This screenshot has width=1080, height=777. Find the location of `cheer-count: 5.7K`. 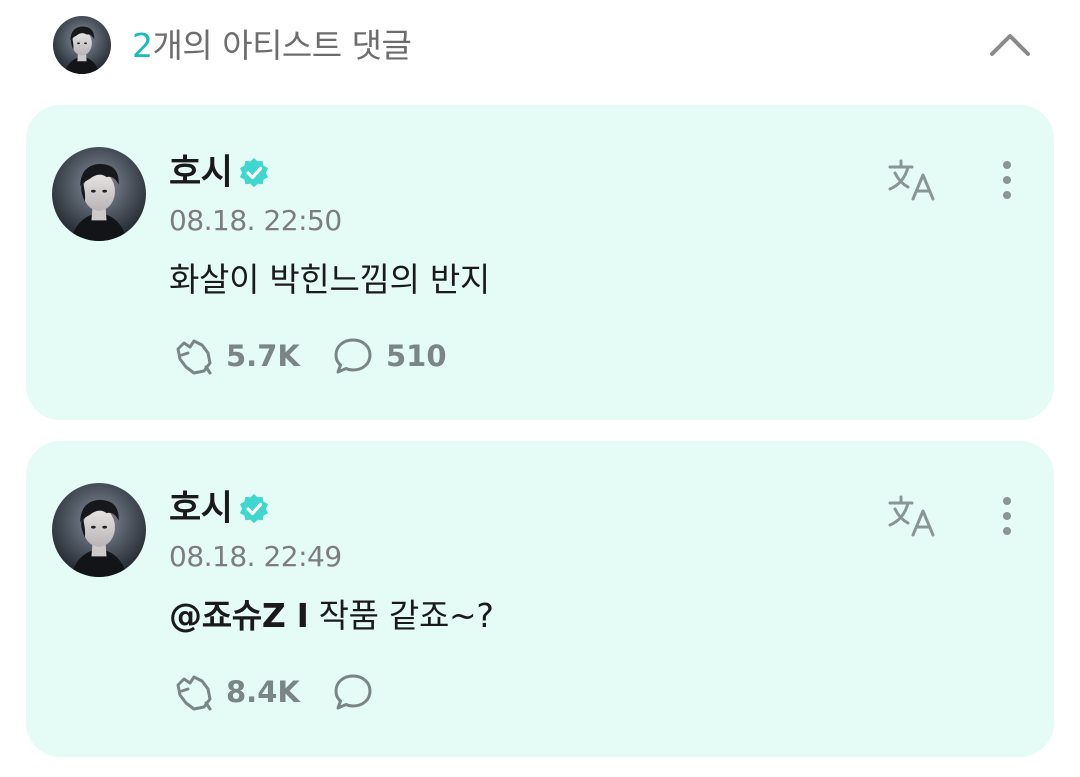

cheer-count: 5.7K is located at coordinates (263, 356).